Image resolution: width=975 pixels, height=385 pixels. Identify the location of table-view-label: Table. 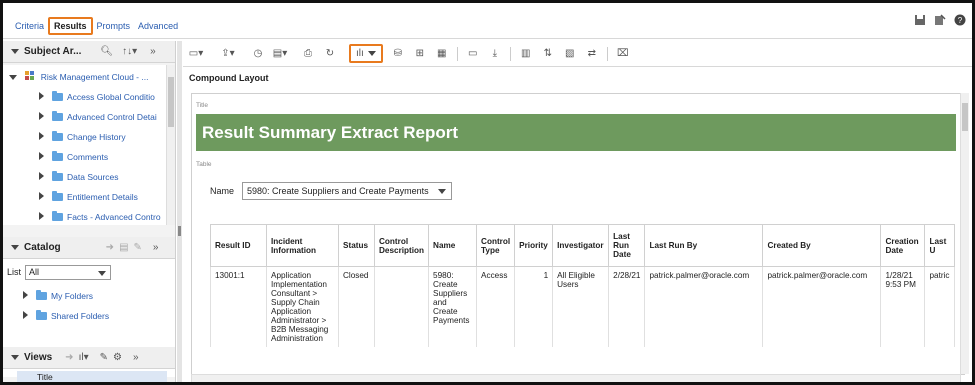
(204, 164).